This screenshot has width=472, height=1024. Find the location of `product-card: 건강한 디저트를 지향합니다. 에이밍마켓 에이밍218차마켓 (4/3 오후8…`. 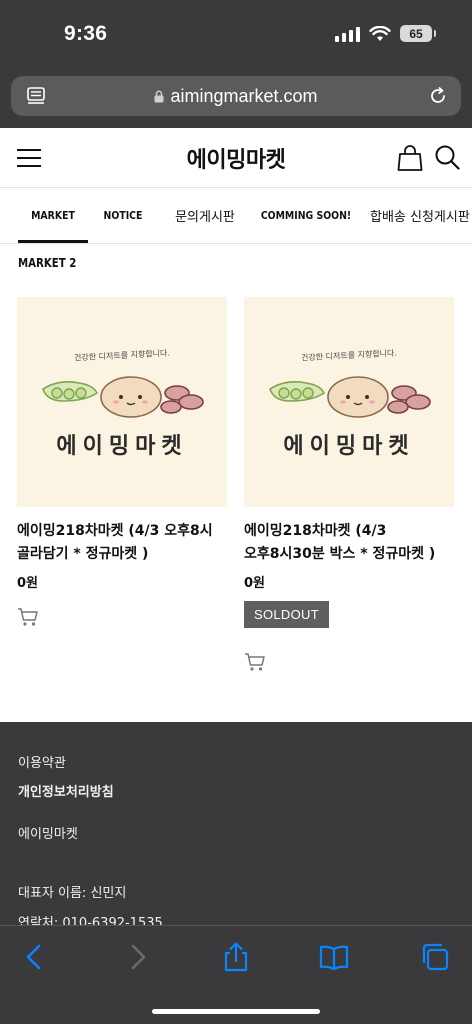

product-card: 건강한 디저트를 지향합니다. 에이밍마켓 에이밍218차마켓 (4/3 오후8… is located at coordinates (122, 462).